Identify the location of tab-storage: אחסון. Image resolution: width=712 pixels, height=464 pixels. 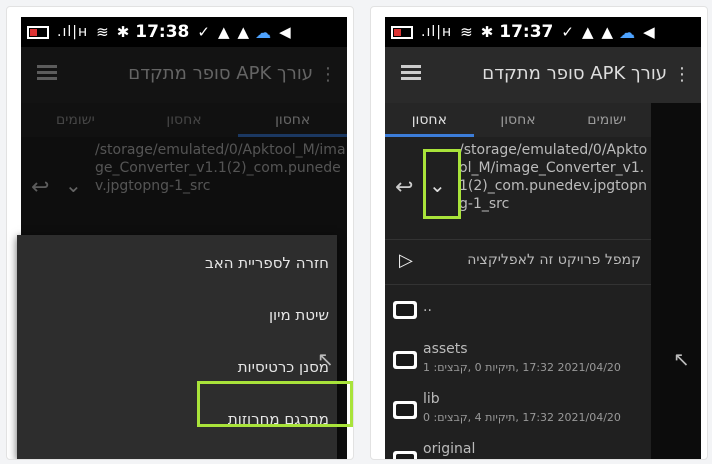
(429, 120).